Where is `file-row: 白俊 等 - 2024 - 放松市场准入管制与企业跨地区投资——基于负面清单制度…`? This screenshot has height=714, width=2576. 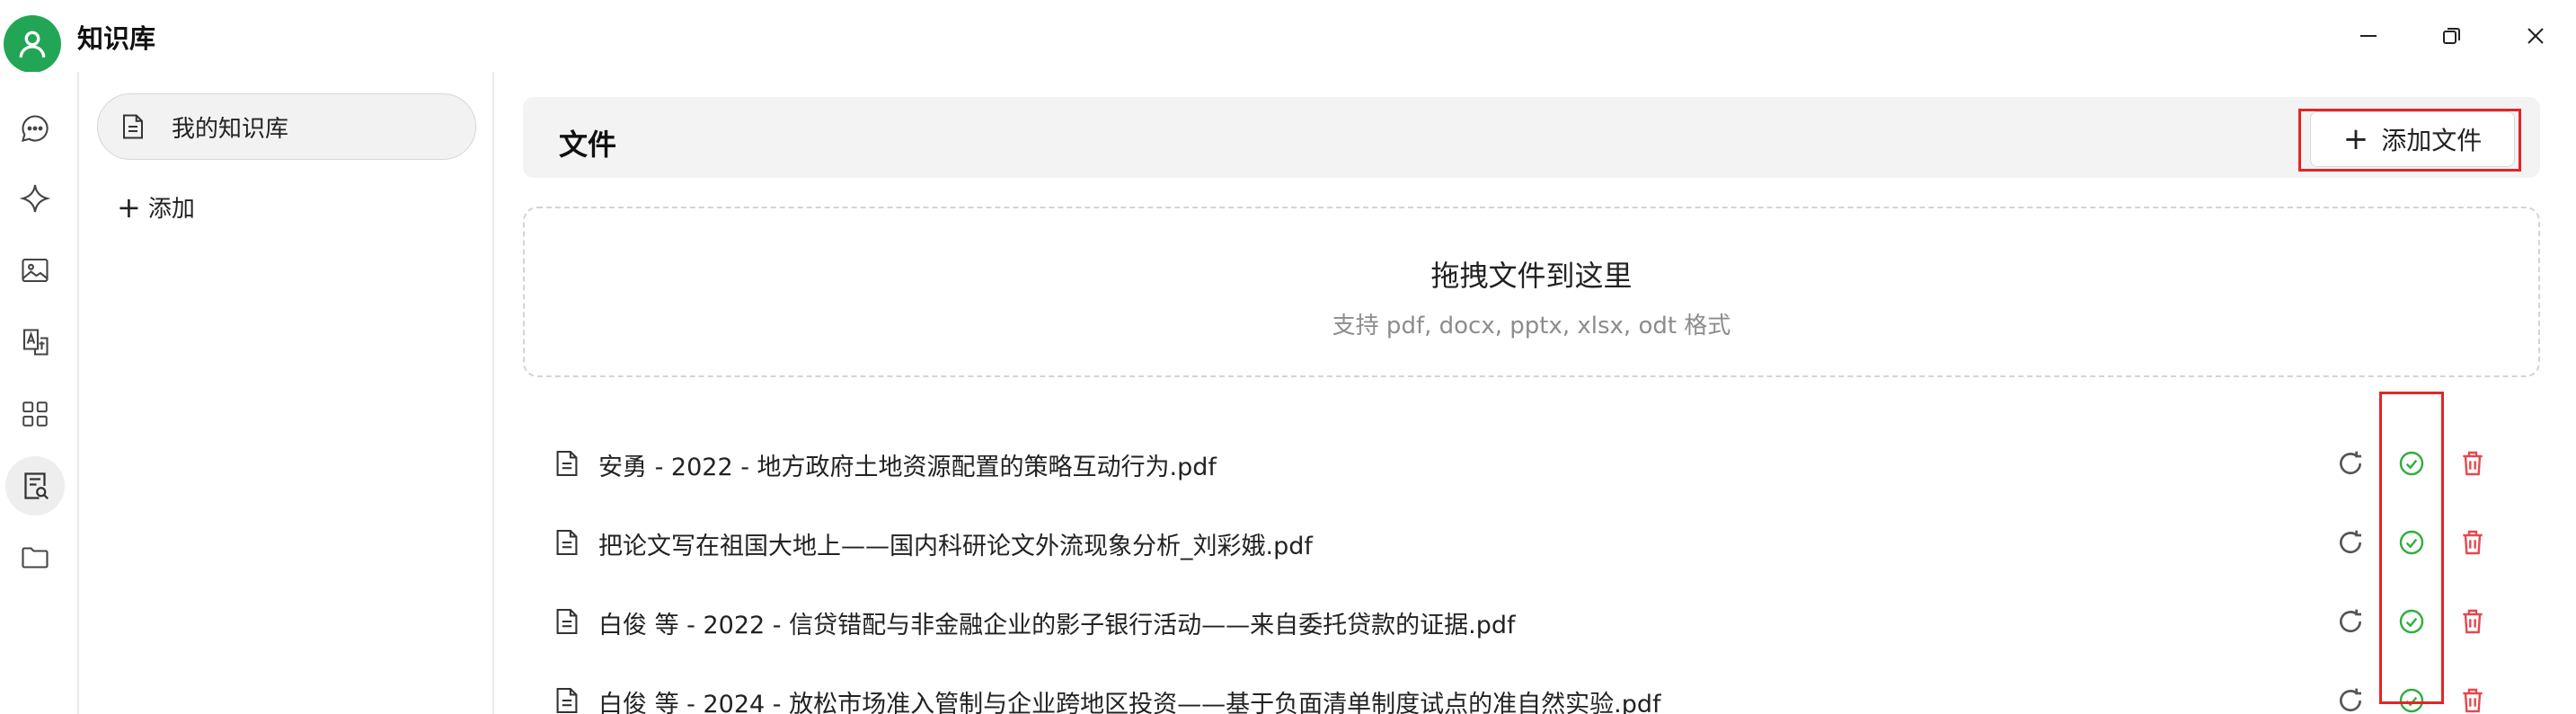 file-row: 白俊 等 - 2024 - 放松市场准入管制与企业跨地区投资——基于负面清单制度… is located at coordinates (1531, 687).